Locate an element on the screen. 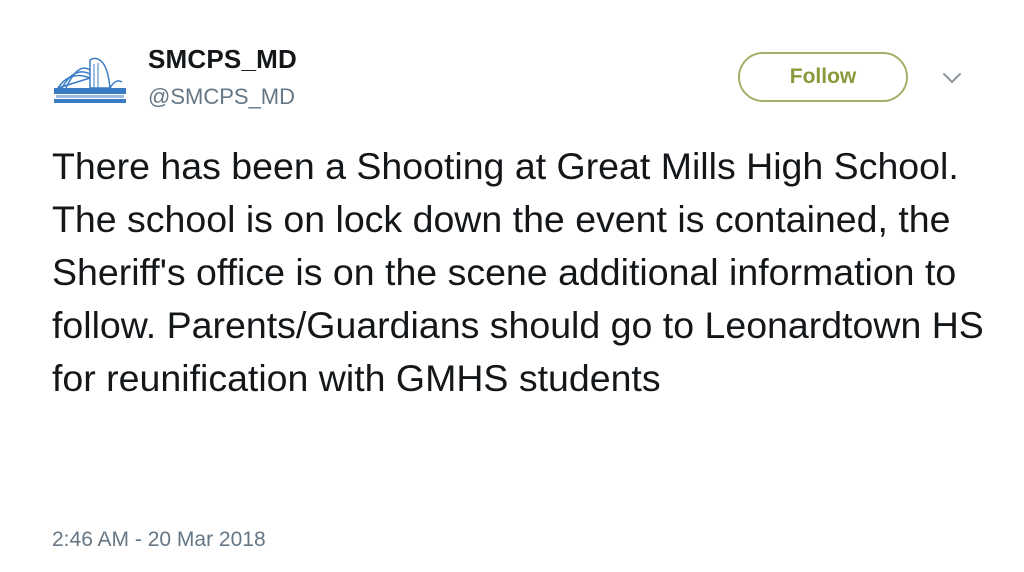 The image size is (1024, 572). open-book-logo-icon is located at coordinates (91, 79).